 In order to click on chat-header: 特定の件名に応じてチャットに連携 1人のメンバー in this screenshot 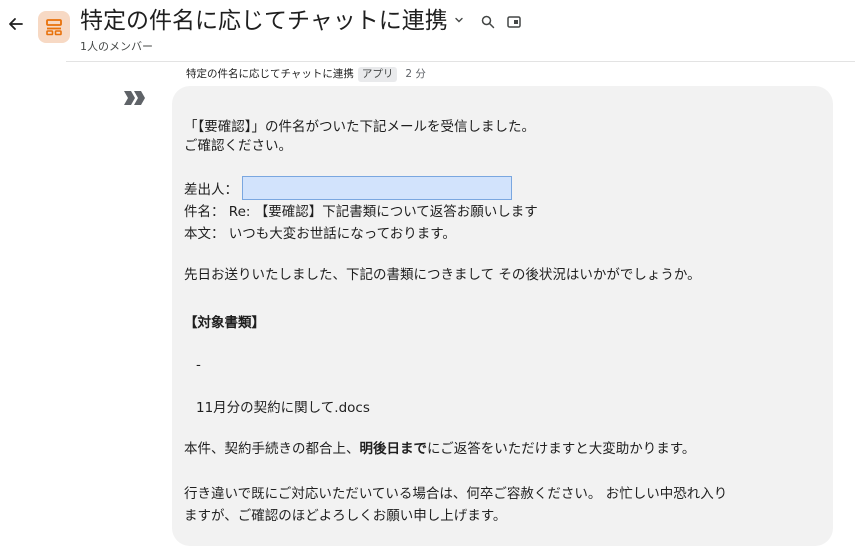, I will do `click(427, 30)`.